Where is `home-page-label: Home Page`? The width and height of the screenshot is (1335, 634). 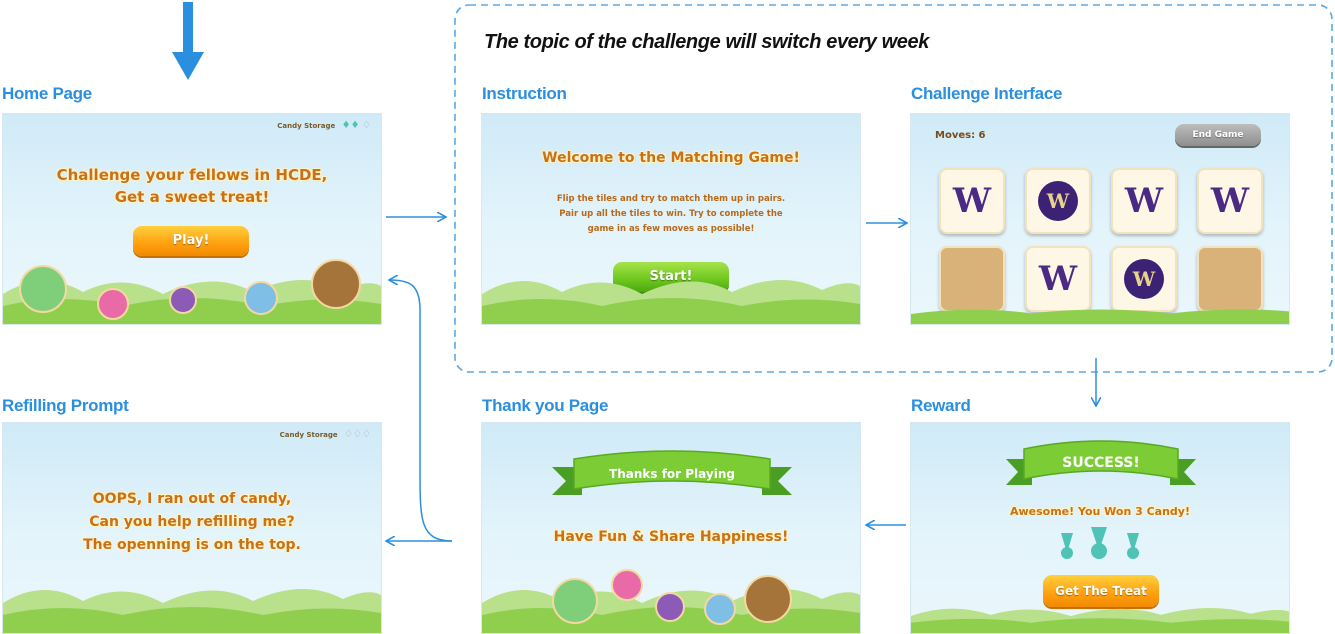 home-page-label: Home Page is located at coordinates (47, 93).